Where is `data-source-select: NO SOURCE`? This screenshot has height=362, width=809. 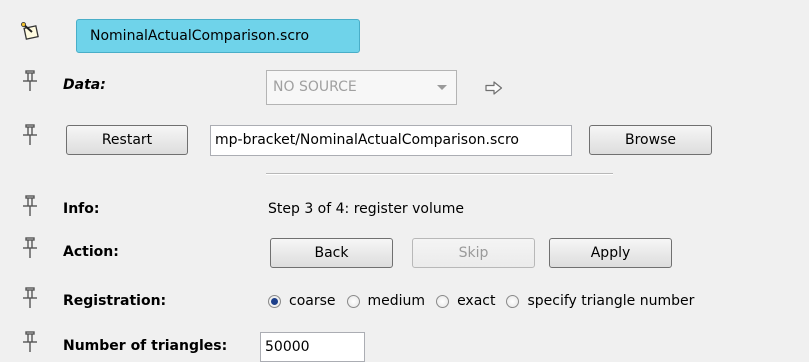 data-source-select: NO SOURCE is located at coordinates (361, 87).